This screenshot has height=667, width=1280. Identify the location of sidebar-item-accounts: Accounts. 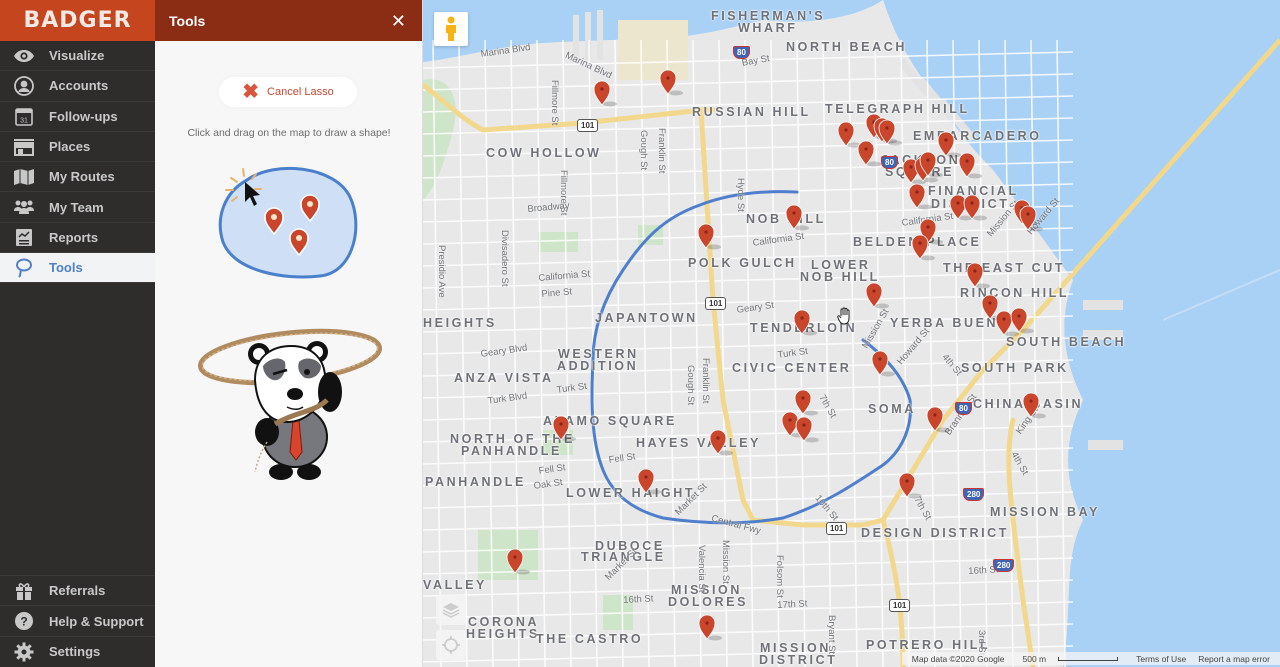
(77, 86).